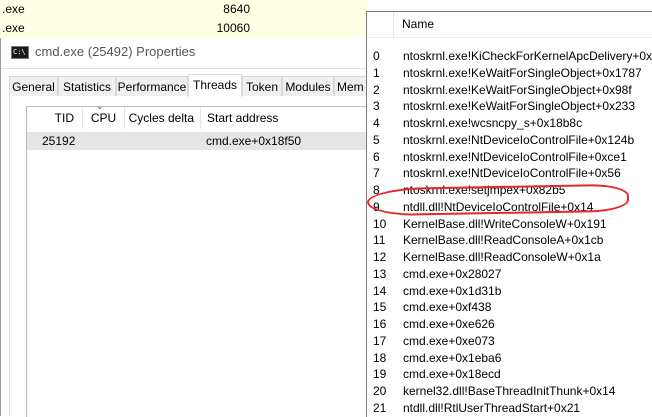 The image size is (652, 417). I want to click on background-process-list: .exe 8640 .exe 10060, so click(184, 19).